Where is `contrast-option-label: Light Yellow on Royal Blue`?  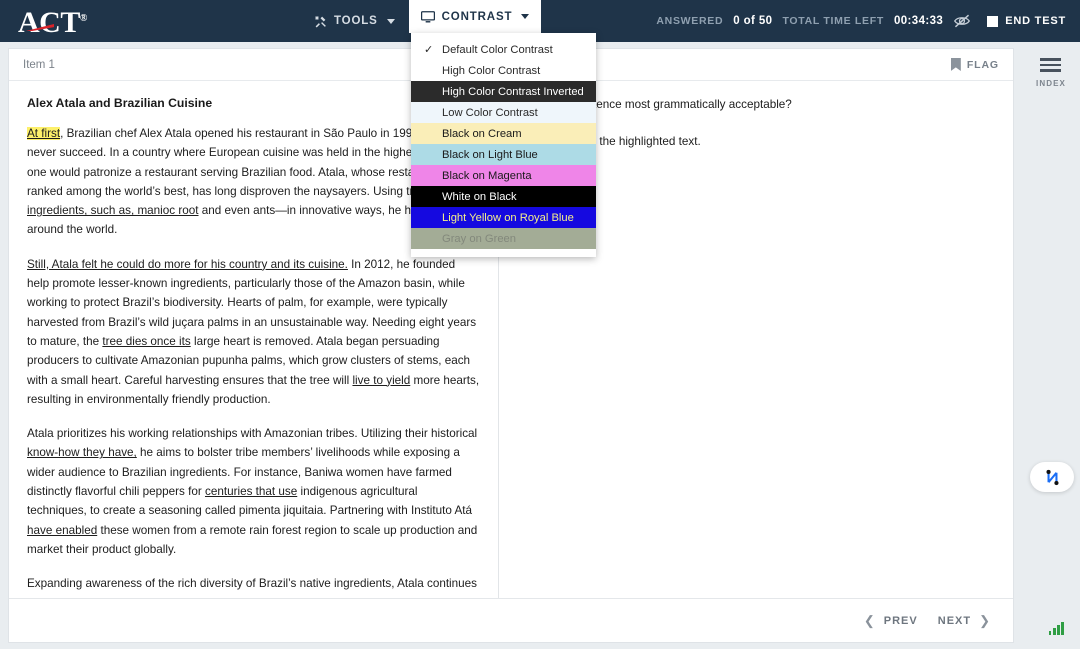
contrast-option-label: Light Yellow on Royal Blue is located at coordinates (508, 217).